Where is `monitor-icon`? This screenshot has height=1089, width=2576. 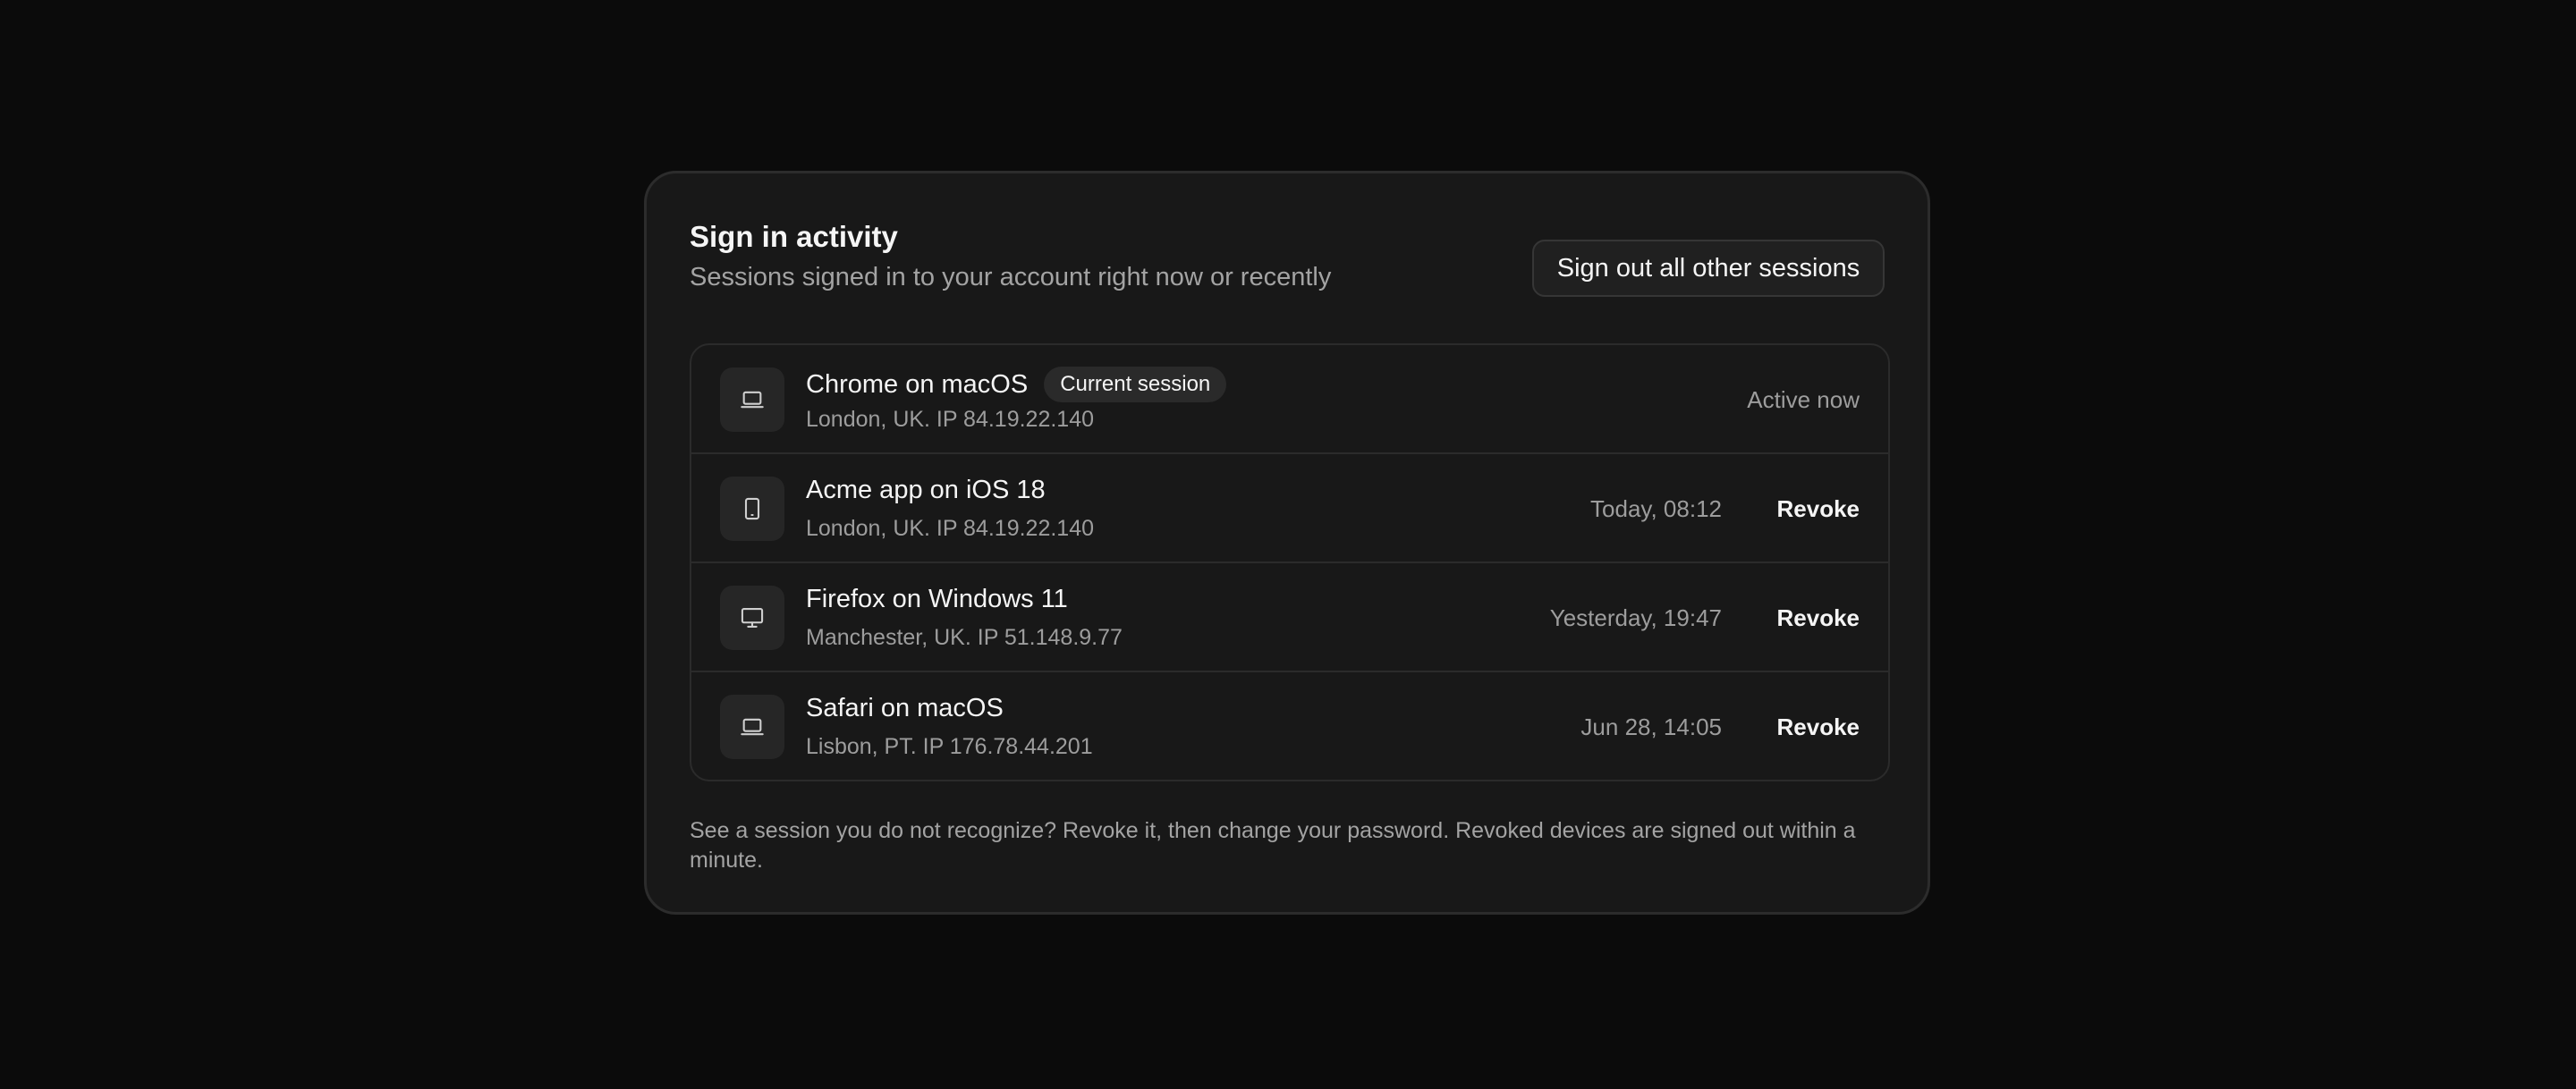 monitor-icon is located at coordinates (752, 618).